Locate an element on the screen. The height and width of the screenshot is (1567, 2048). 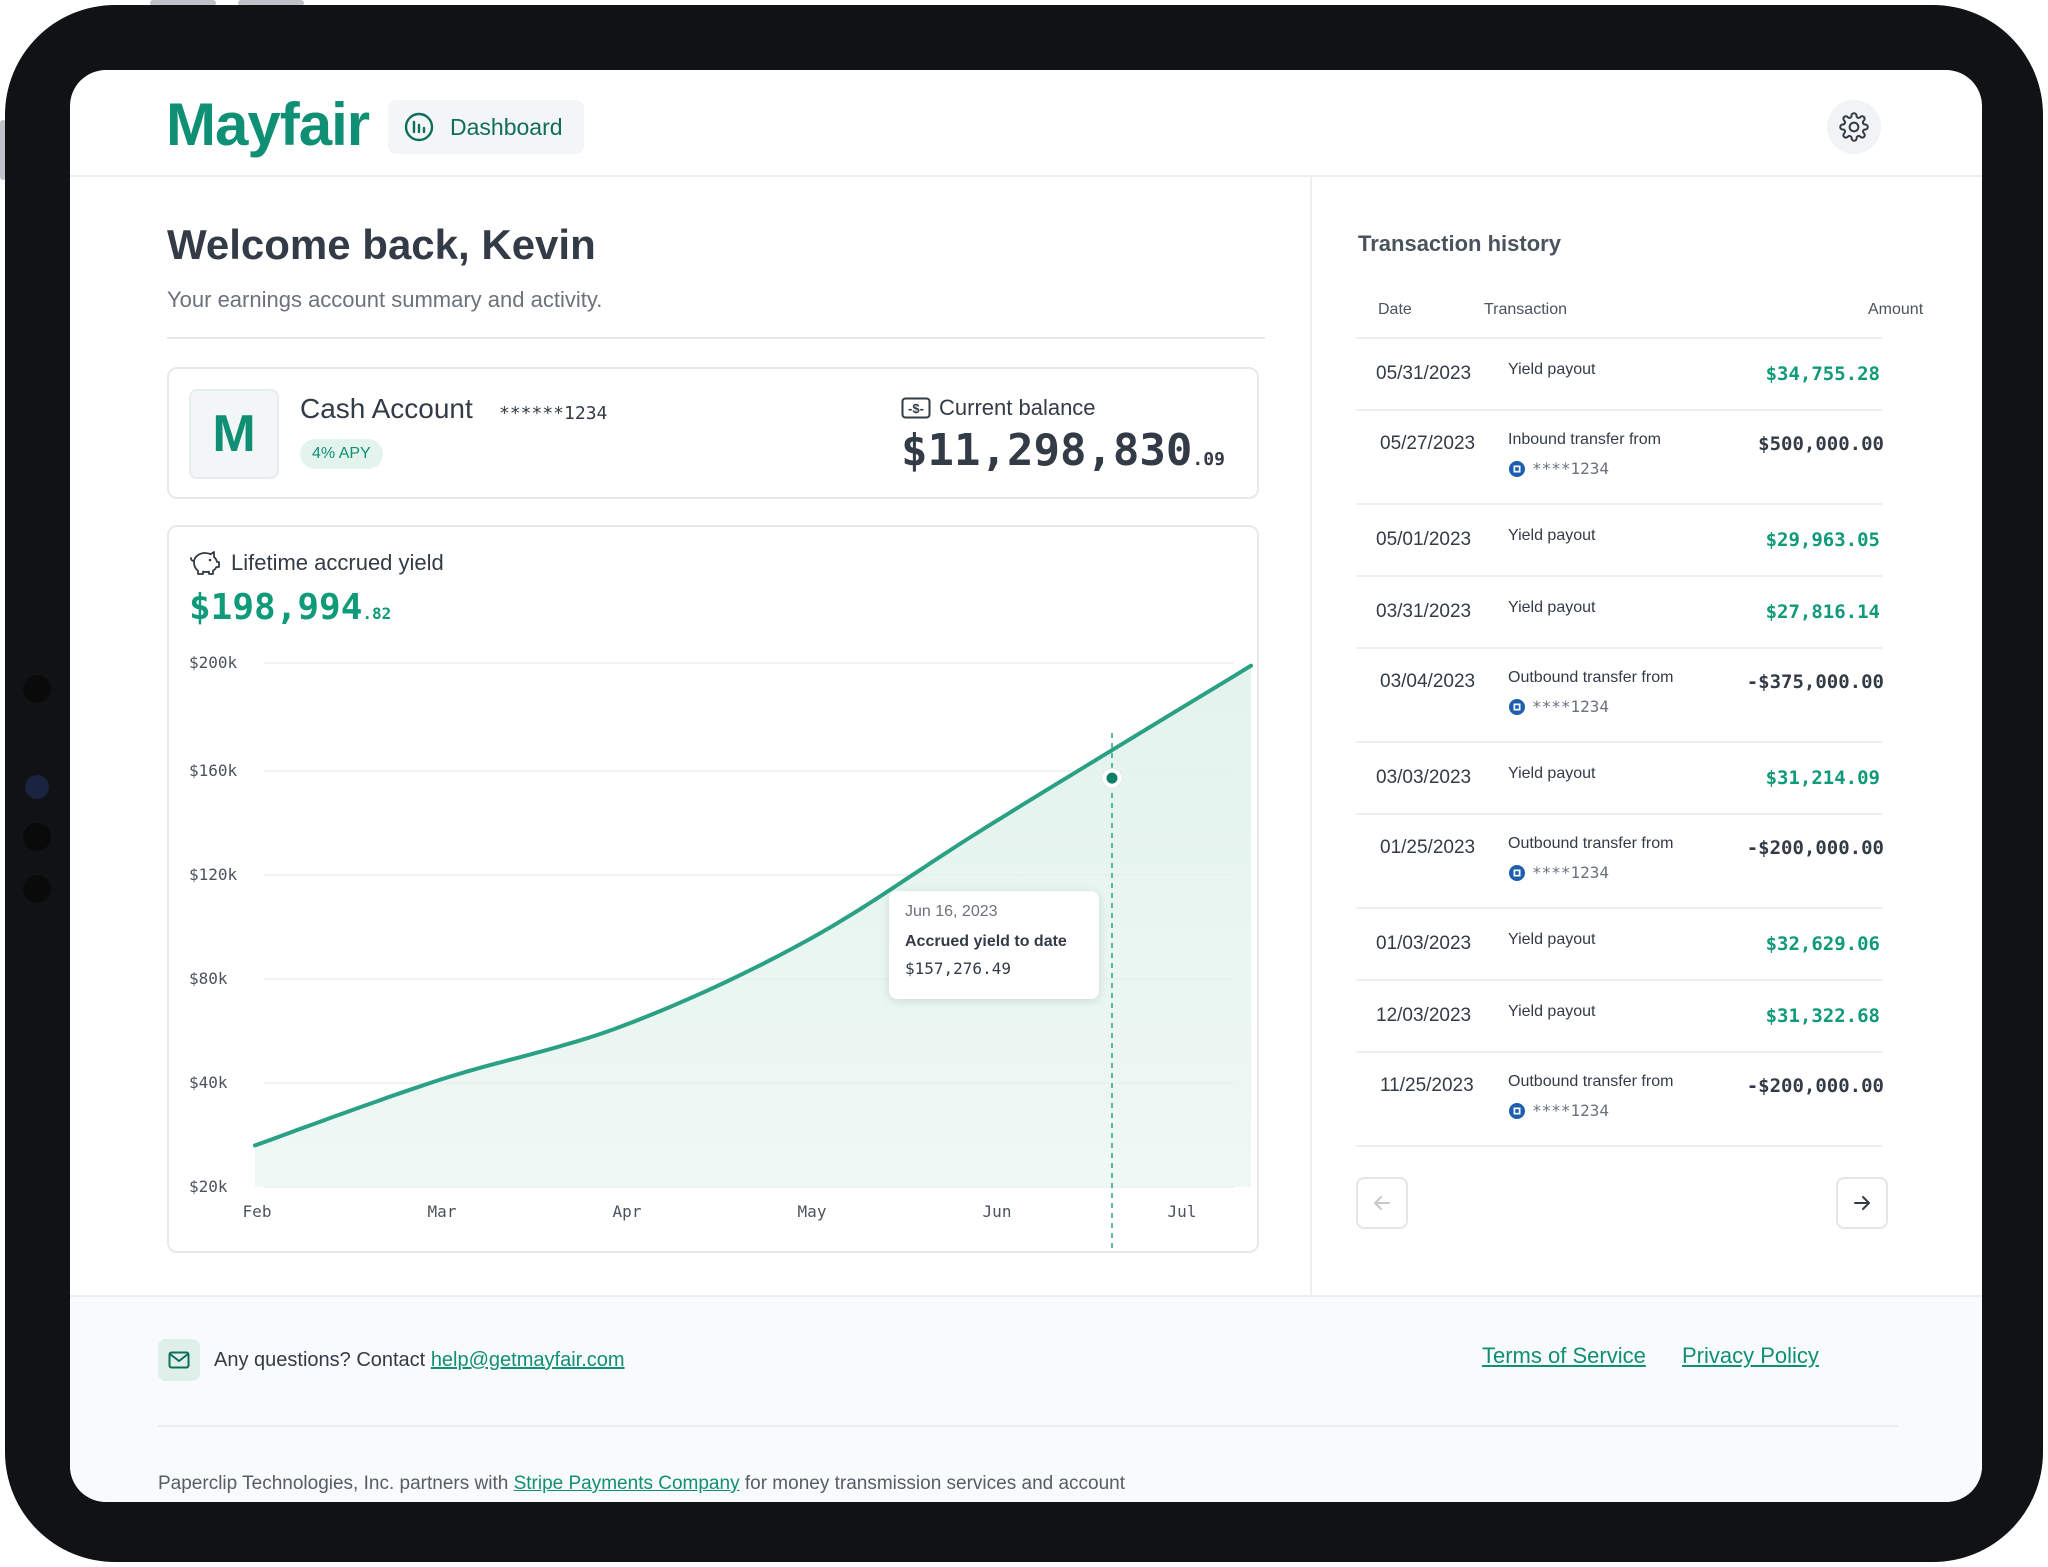
x-tick-label: Mar is located at coordinates (442, 1211).